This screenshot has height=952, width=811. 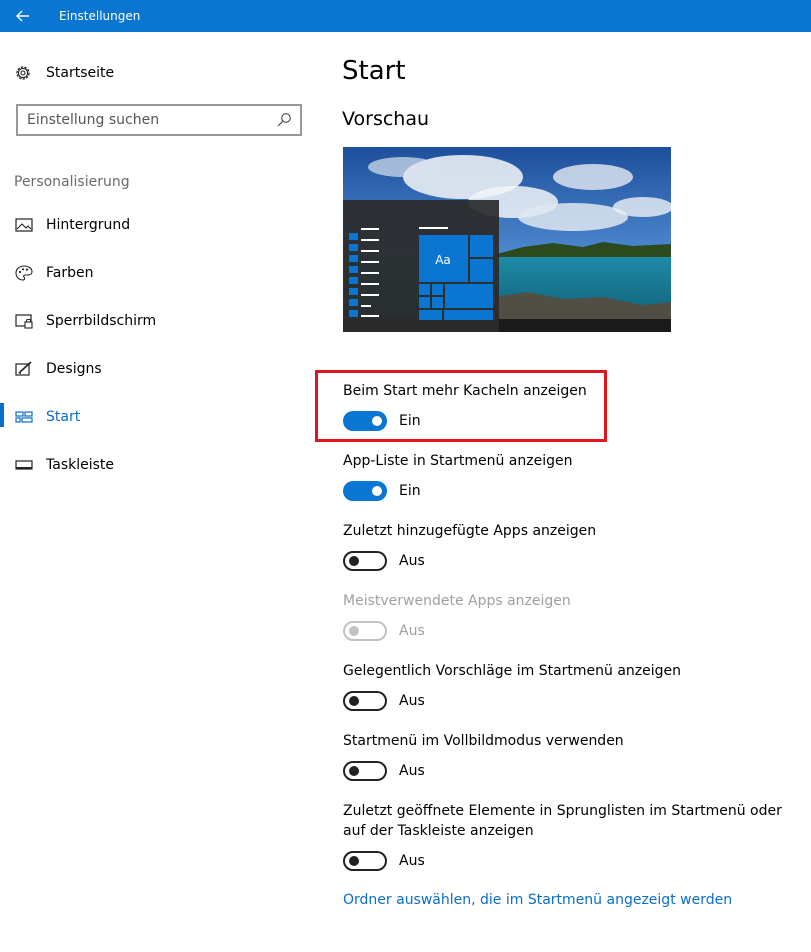 What do you see at coordinates (405, 16) in the screenshot?
I see `title-bar: Einstellungen` at bounding box center [405, 16].